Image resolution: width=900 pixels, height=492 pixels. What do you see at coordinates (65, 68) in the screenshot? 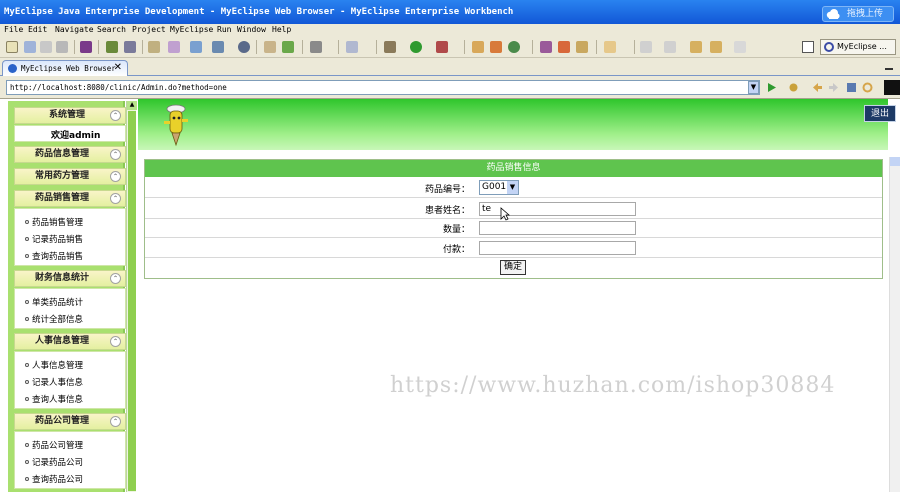
I see `tab-web-browser: MyEclipse Web Browser ✕` at bounding box center [65, 68].